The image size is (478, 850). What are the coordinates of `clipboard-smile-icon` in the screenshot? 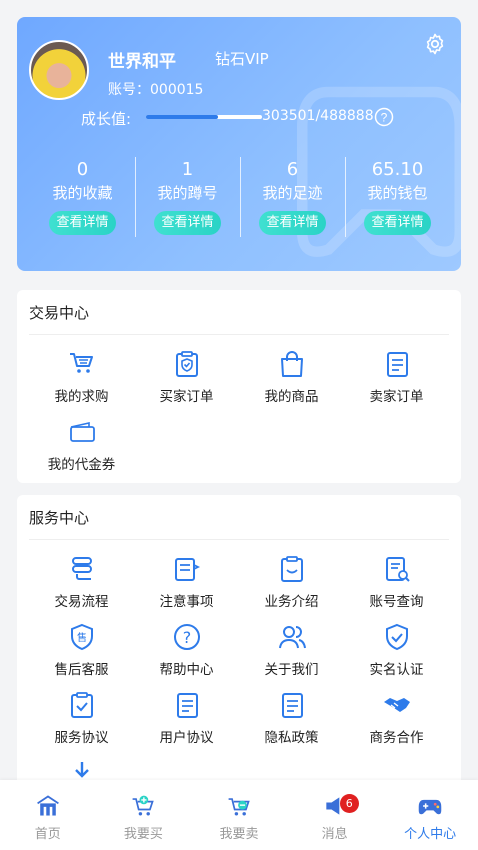 It's located at (291, 569).